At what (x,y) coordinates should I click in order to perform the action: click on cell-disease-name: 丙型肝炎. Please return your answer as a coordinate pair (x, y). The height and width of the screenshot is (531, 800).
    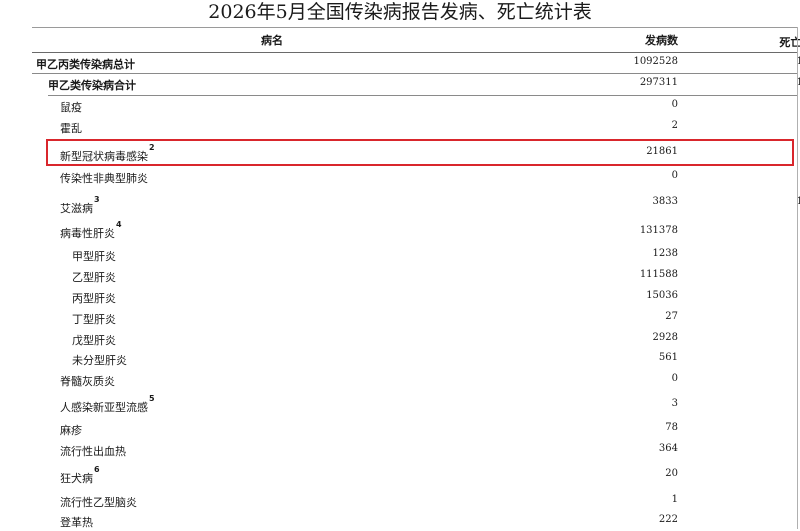
    Looking at the image, I should click on (94, 298).